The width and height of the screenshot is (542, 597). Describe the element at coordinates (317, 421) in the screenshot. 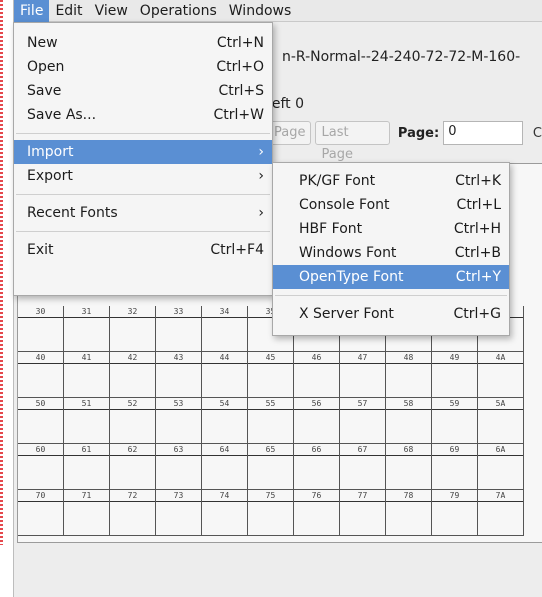

I see `glyph-cell: 56` at that location.